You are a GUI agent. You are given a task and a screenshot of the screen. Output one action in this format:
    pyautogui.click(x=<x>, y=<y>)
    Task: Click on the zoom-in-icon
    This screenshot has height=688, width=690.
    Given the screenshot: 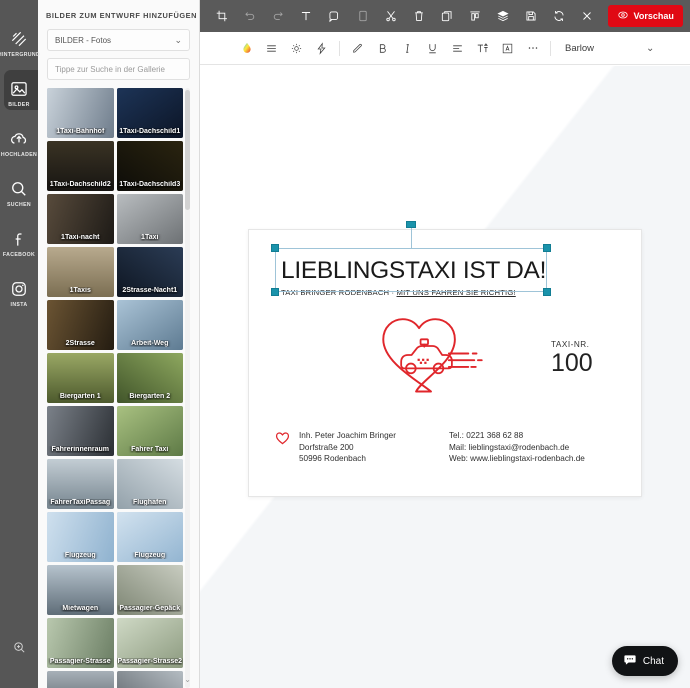 What is the action you would take?
    pyautogui.click(x=19, y=647)
    